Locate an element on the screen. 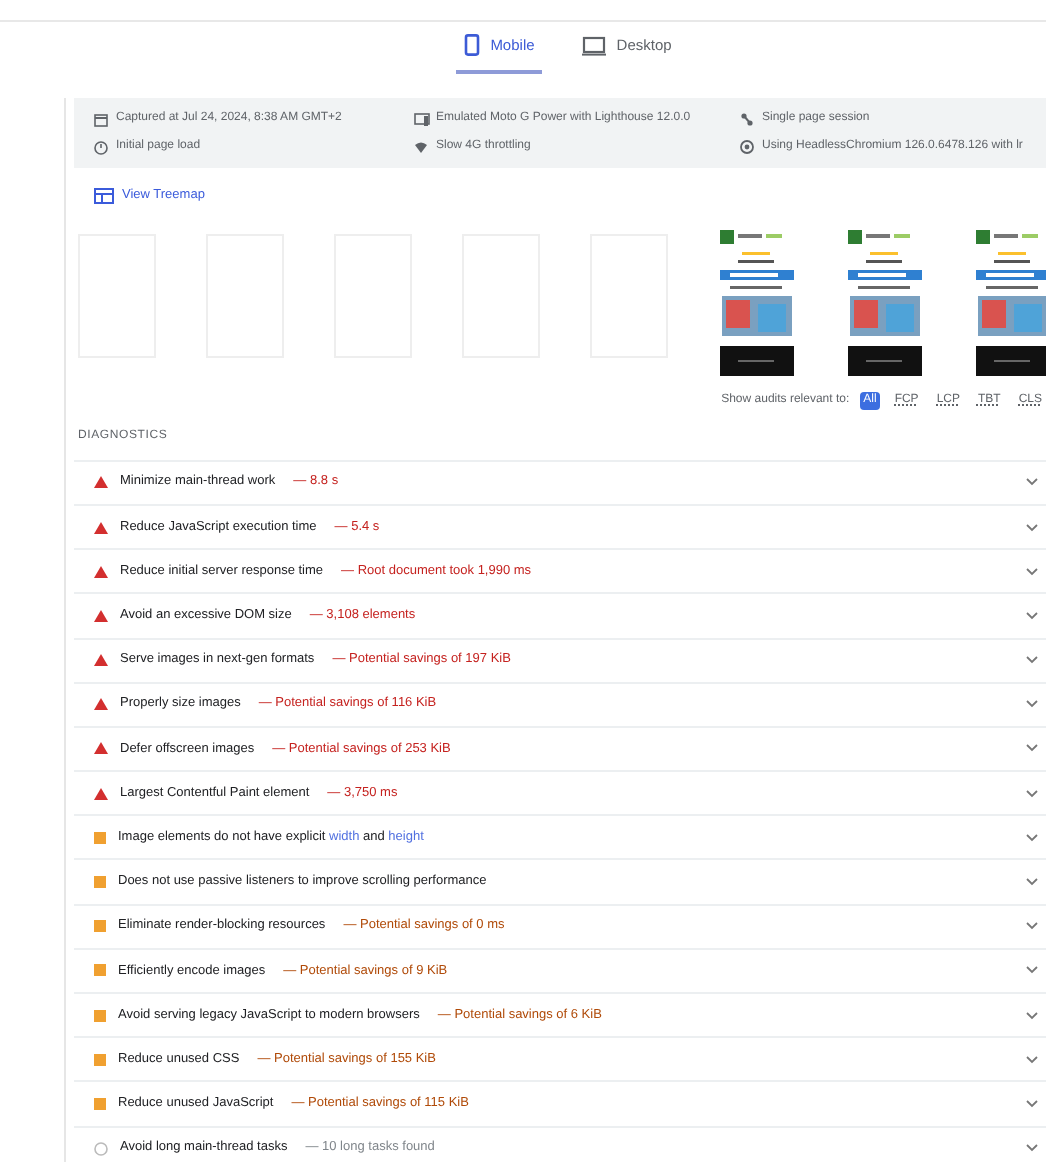 This screenshot has width=1046, height=1162. circle-icon is located at coordinates (101, 1148).